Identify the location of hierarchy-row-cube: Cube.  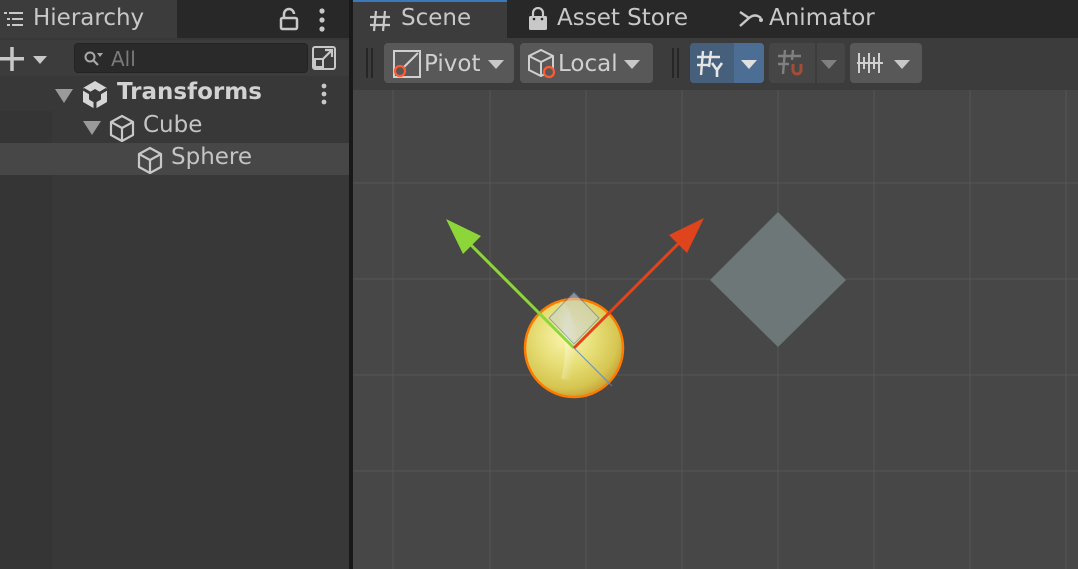
(174, 127).